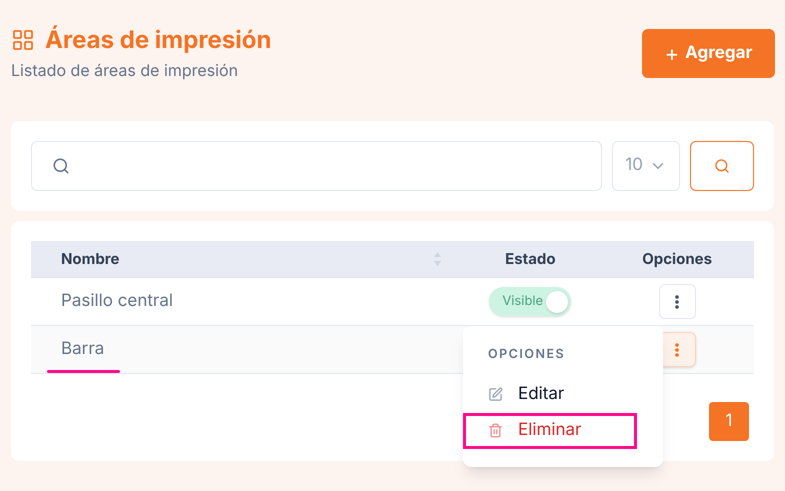 Image resolution: width=785 pixels, height=491 pixels. What do you see at coordinates (316, 166) in the screenshot?
I see `search-field` at bounding box center [316, 166].